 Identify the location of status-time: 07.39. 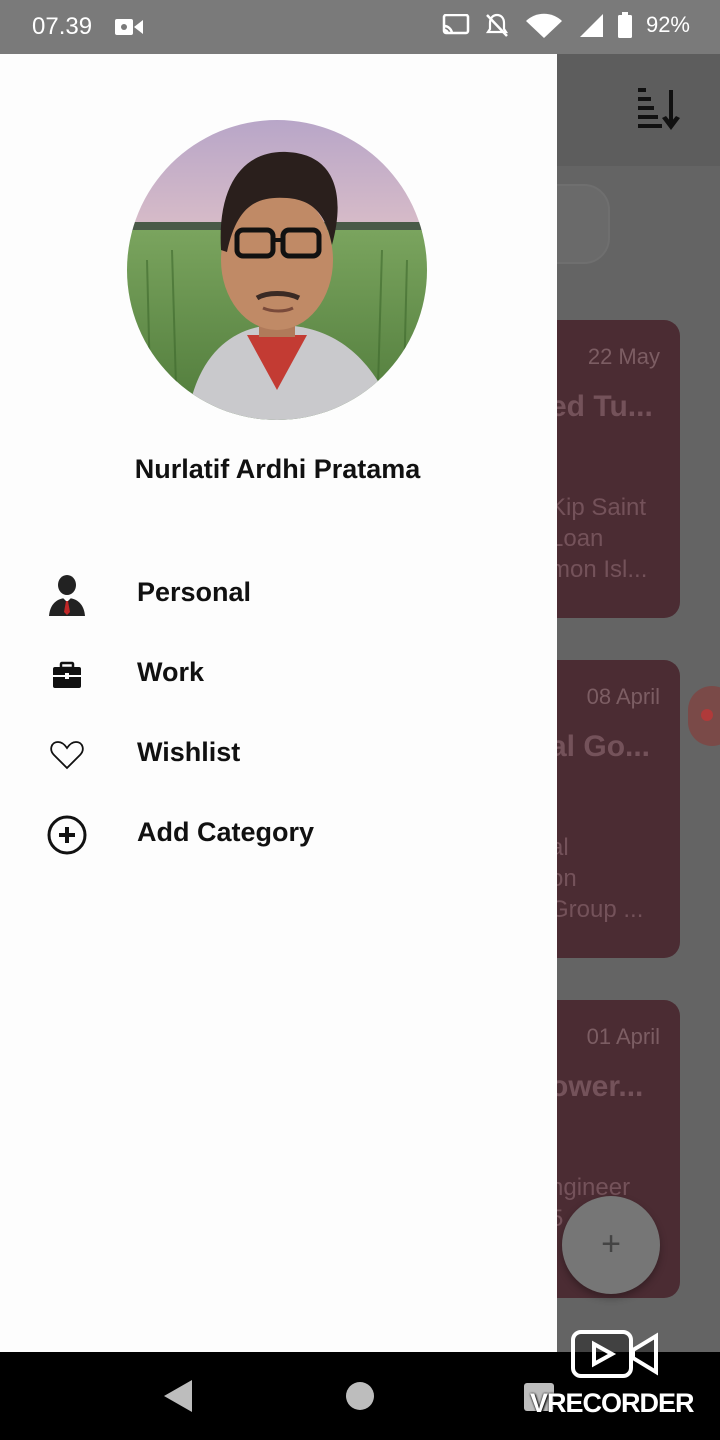
(62, 26).